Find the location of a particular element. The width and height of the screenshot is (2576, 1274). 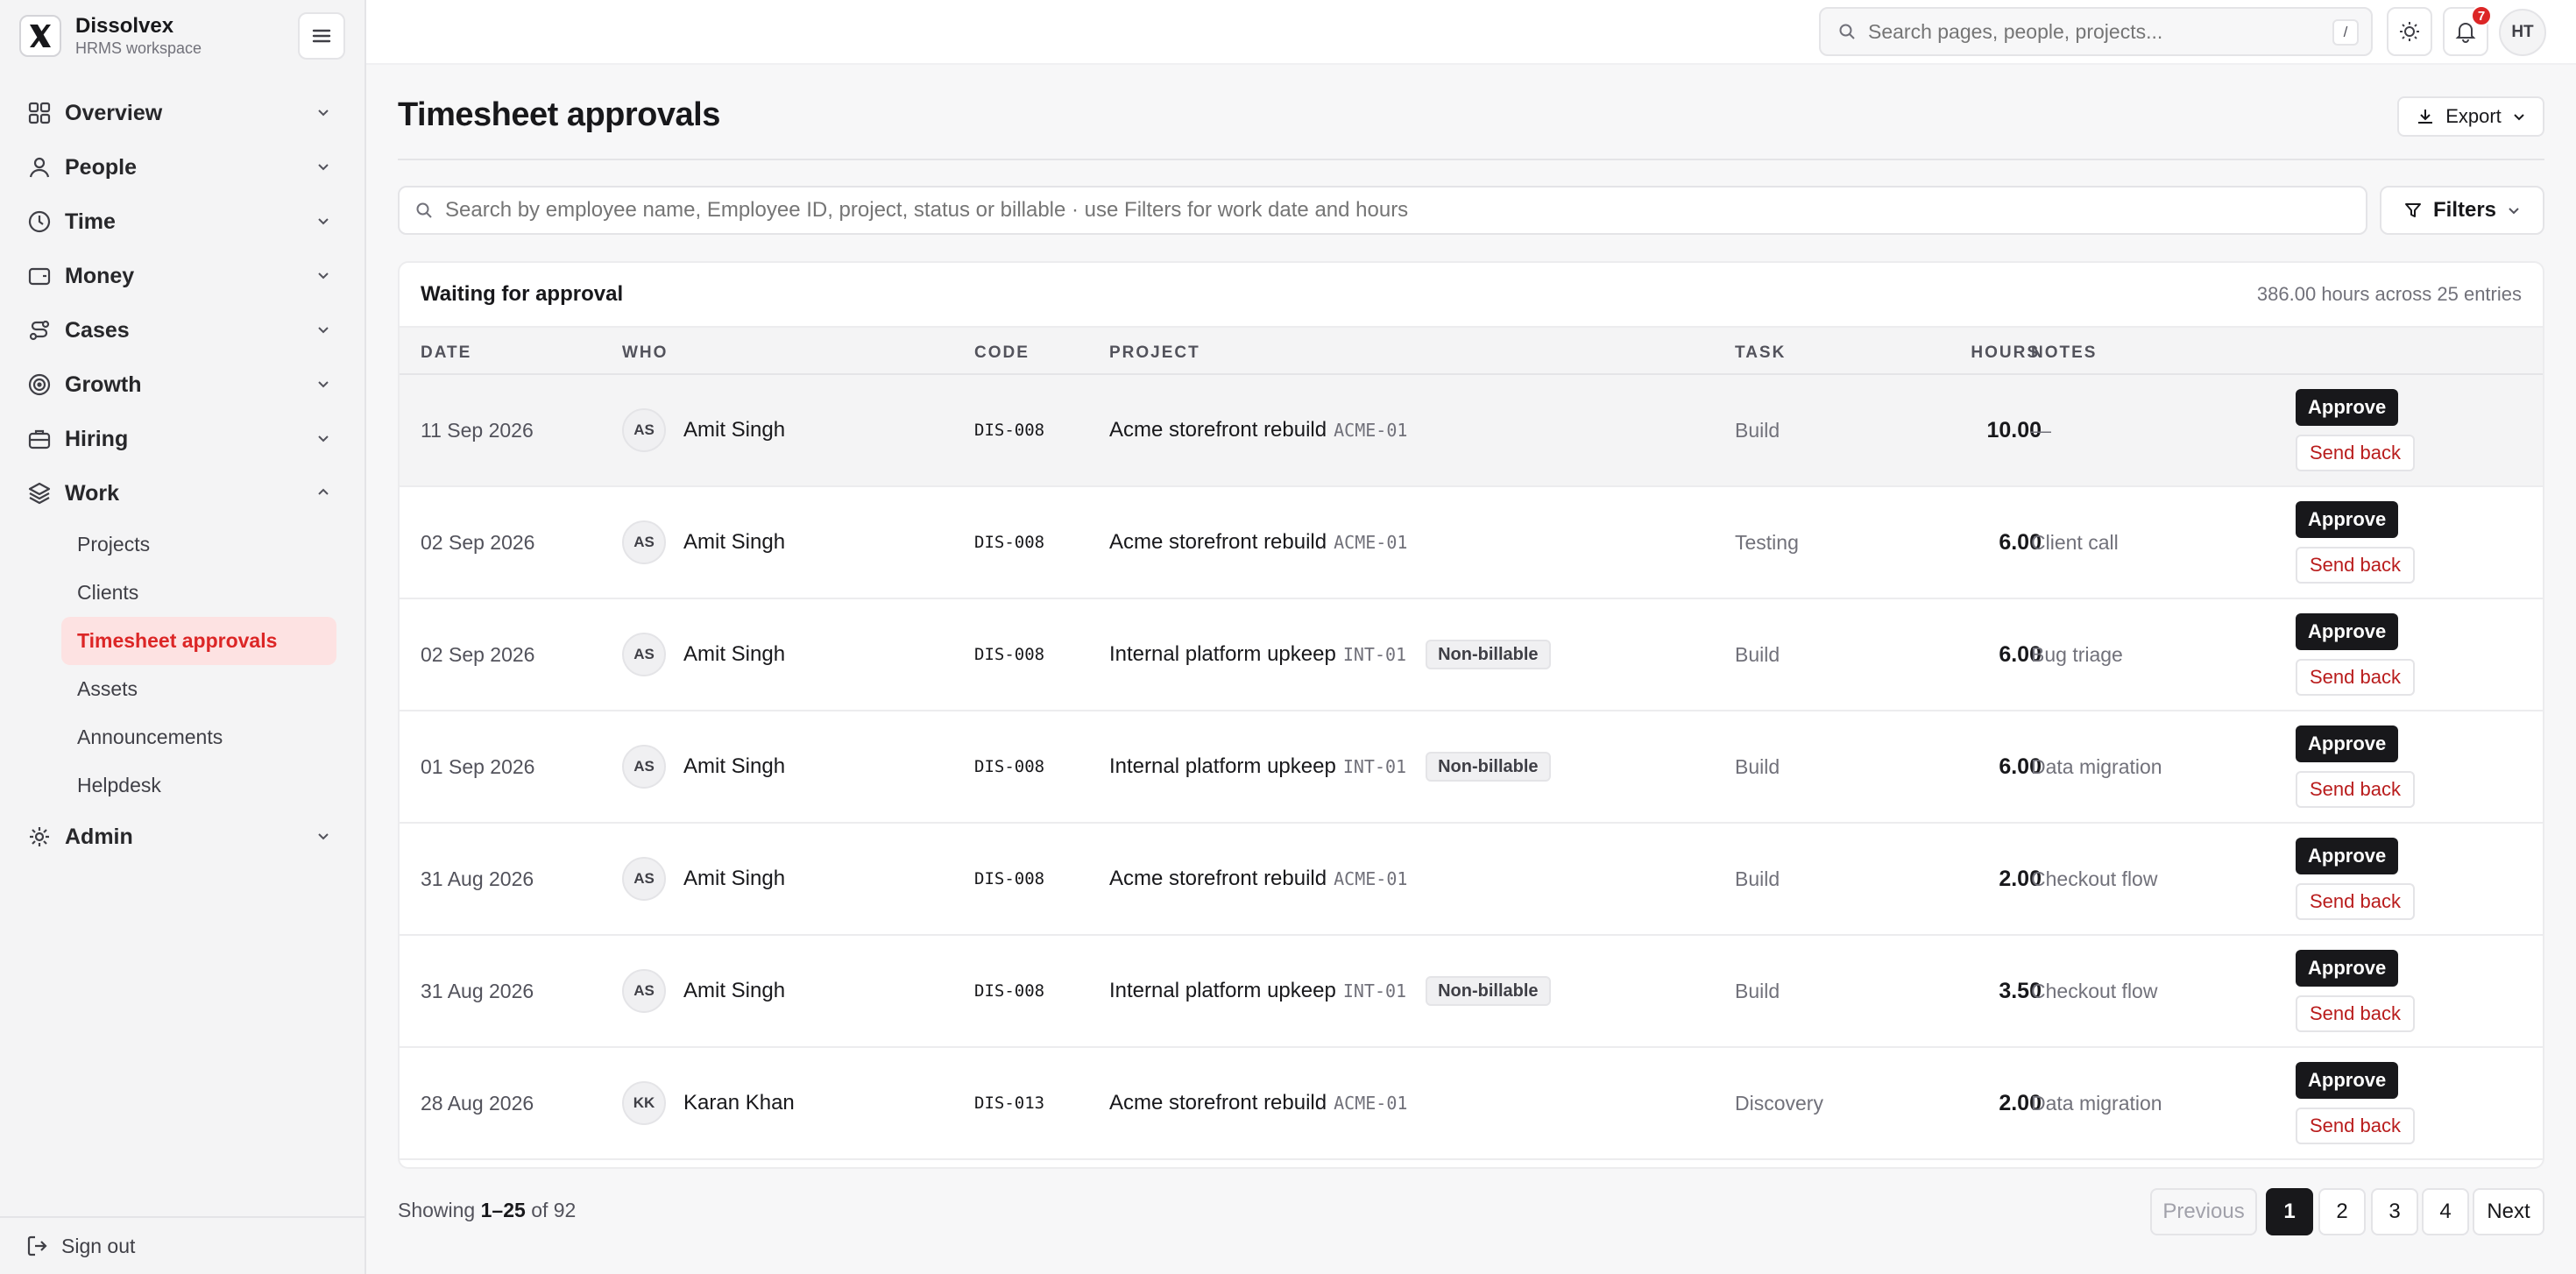

sidebar-item-label: Money is located at coordinates (100, 275).